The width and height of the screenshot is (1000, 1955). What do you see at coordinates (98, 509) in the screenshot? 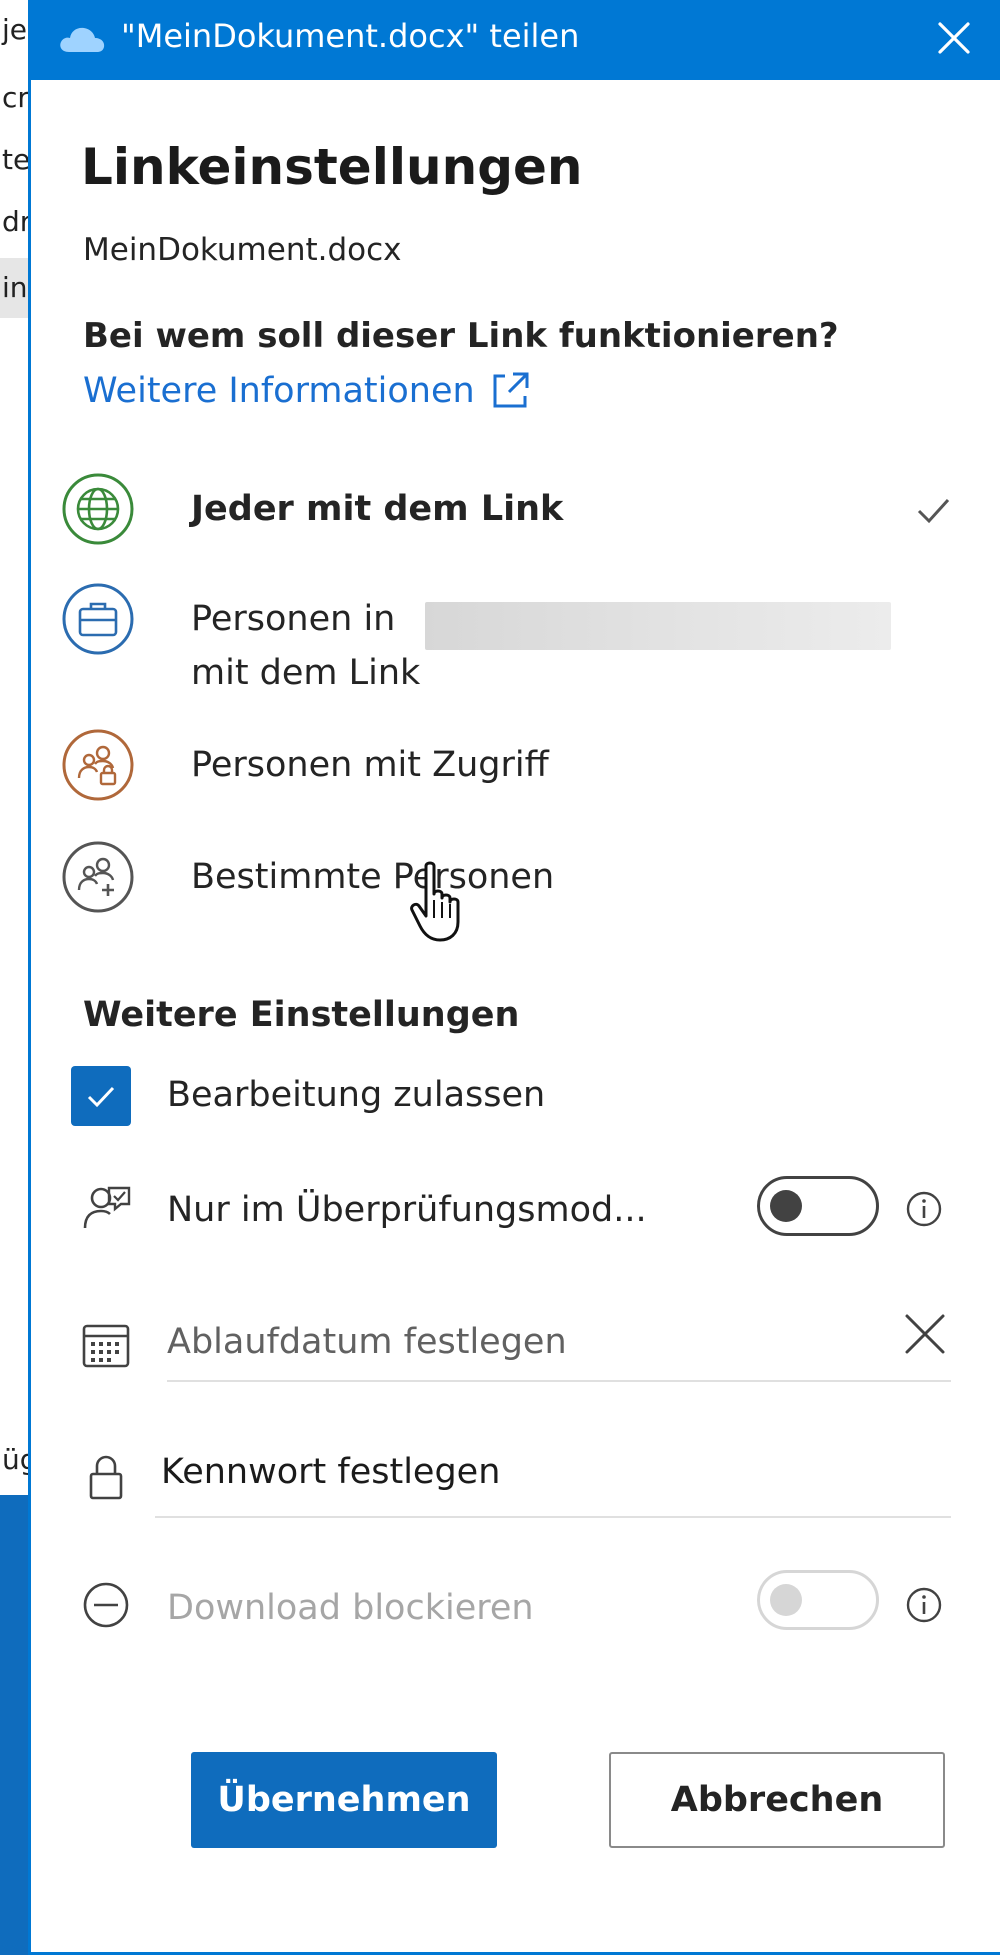
I see `globe-icon` at bounding box center [98, 509].